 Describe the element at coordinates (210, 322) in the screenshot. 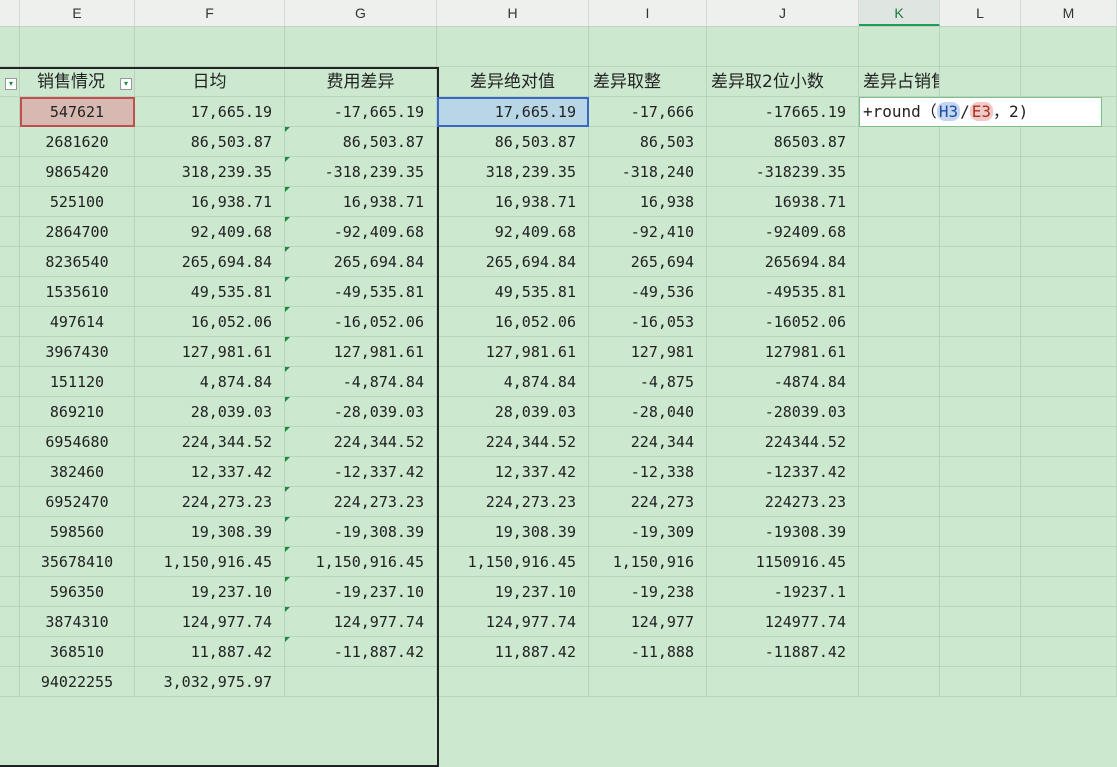

I see `cell-f: 16,052.06` at that location.